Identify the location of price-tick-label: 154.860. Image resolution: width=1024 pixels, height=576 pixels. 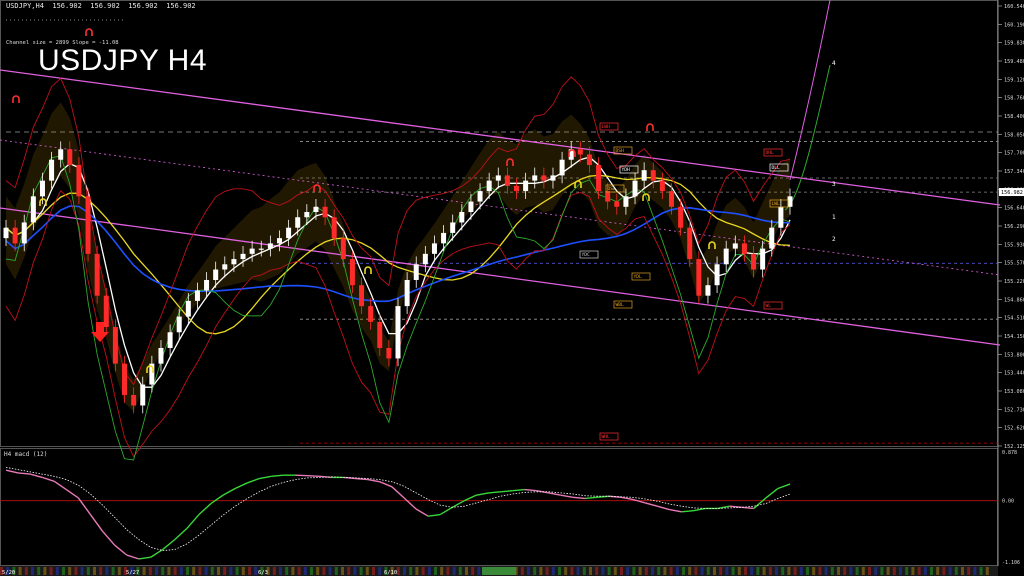
(1014, 300).